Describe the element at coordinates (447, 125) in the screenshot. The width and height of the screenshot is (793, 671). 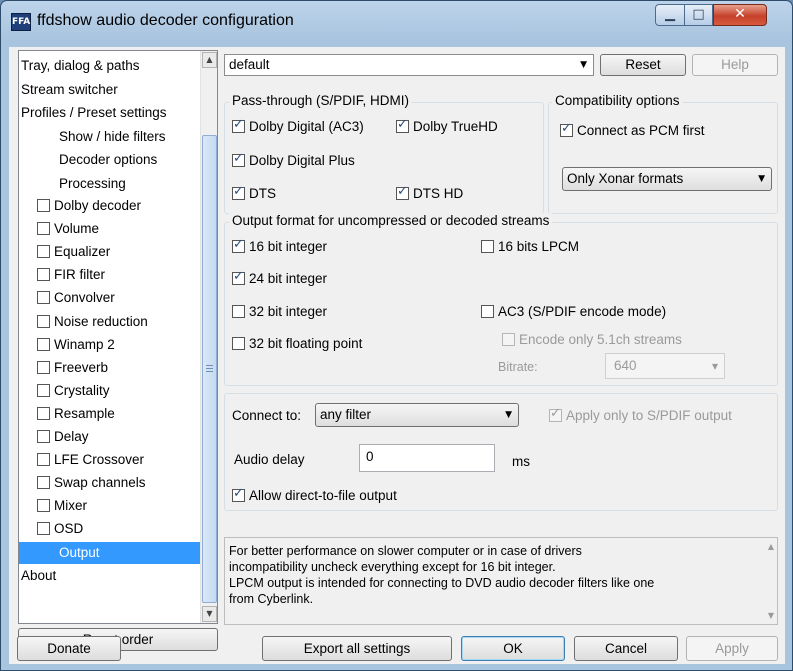
I see `truehd-checkbox: Dolby TrueHD` at that location.